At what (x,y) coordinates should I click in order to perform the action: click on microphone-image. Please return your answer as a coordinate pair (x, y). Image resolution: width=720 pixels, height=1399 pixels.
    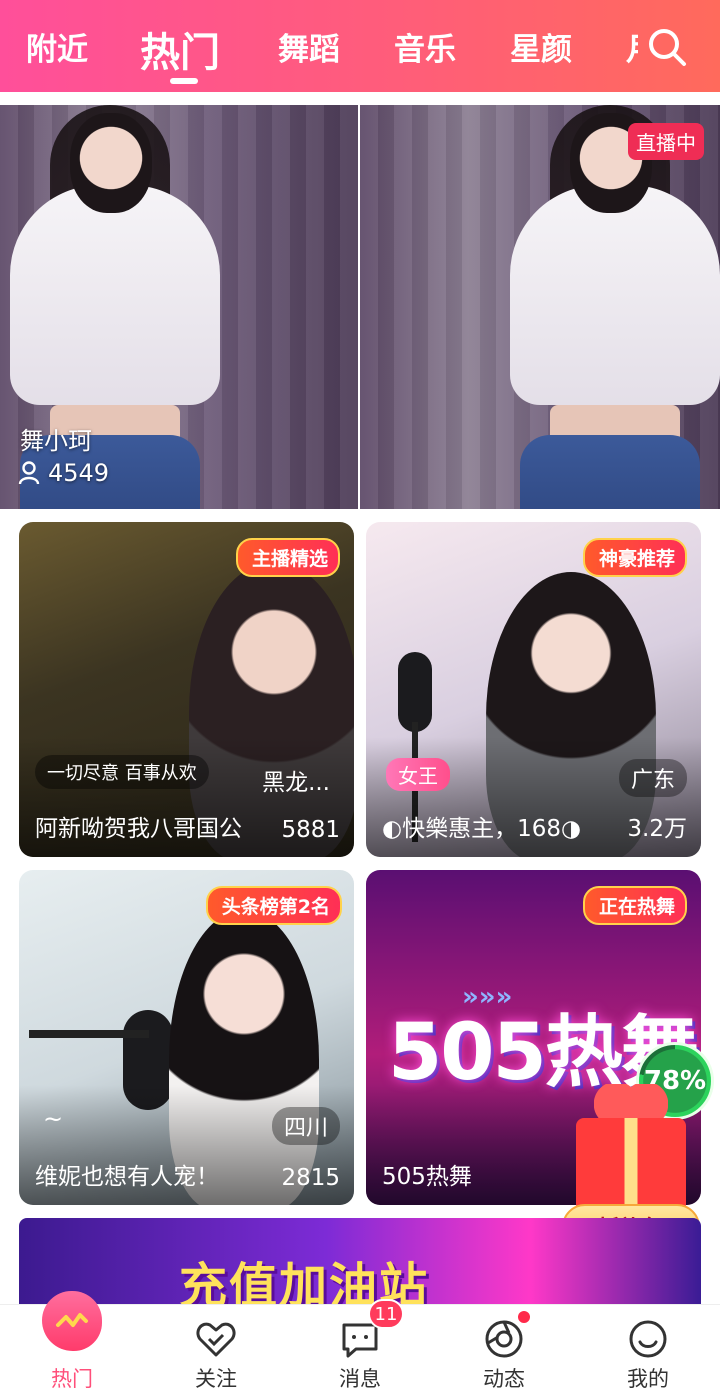
    Looking at the image, I should click on (415, 692).